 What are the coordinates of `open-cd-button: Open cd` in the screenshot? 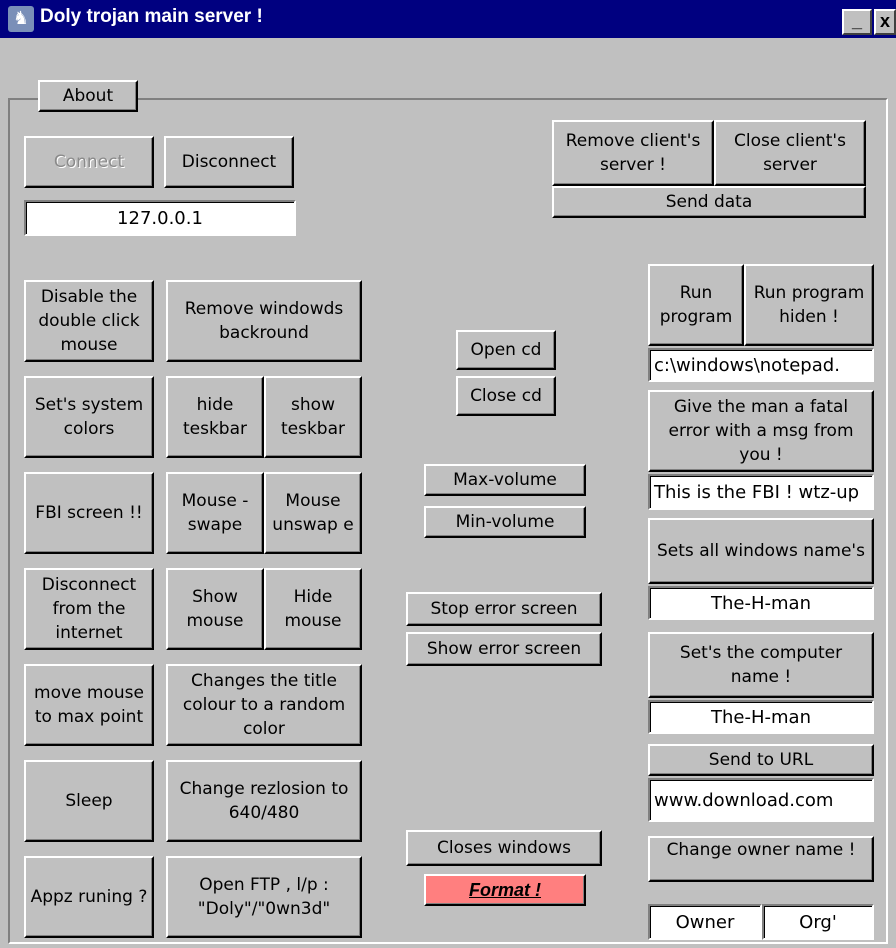 It's located at (506, 350).